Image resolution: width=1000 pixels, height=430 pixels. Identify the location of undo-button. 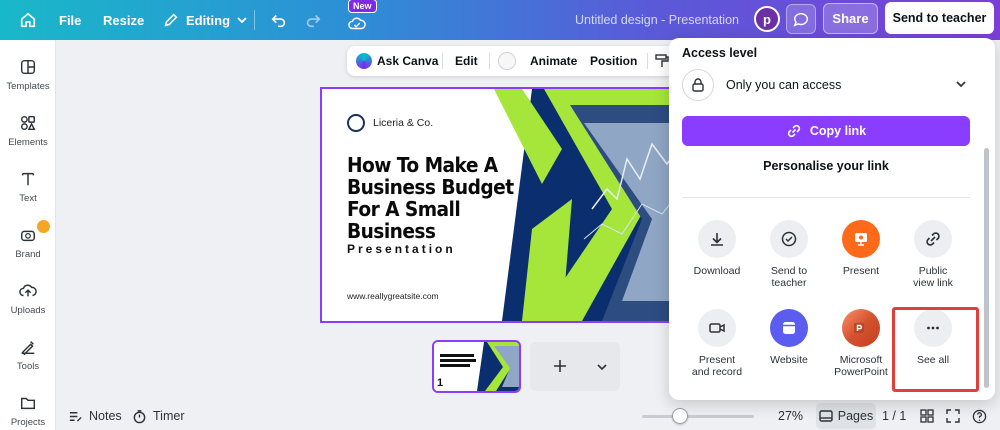
(279, 20).